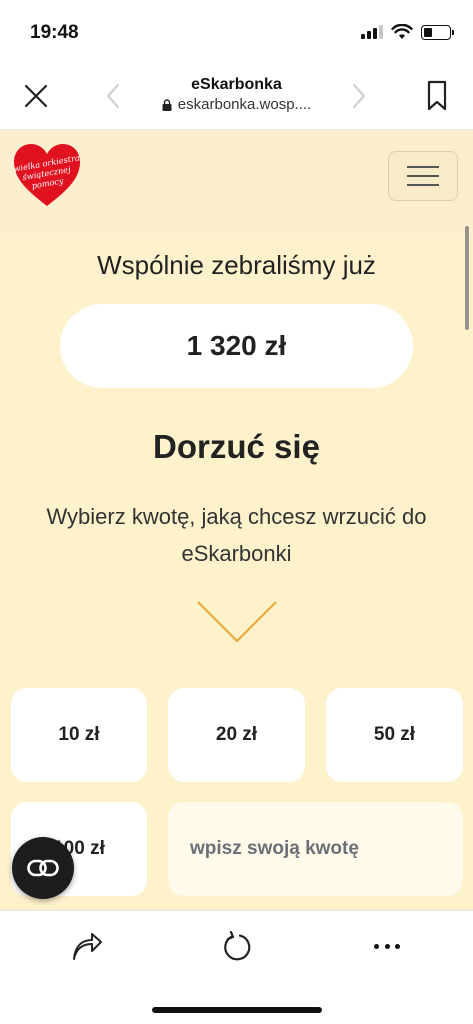 Image resolution: width=473 pixels, height=1024 pixels. What do you see at coordinates (236, 32) in the screenshot?
I see `status-bar: 19:48` at bounding box center [236, 32].